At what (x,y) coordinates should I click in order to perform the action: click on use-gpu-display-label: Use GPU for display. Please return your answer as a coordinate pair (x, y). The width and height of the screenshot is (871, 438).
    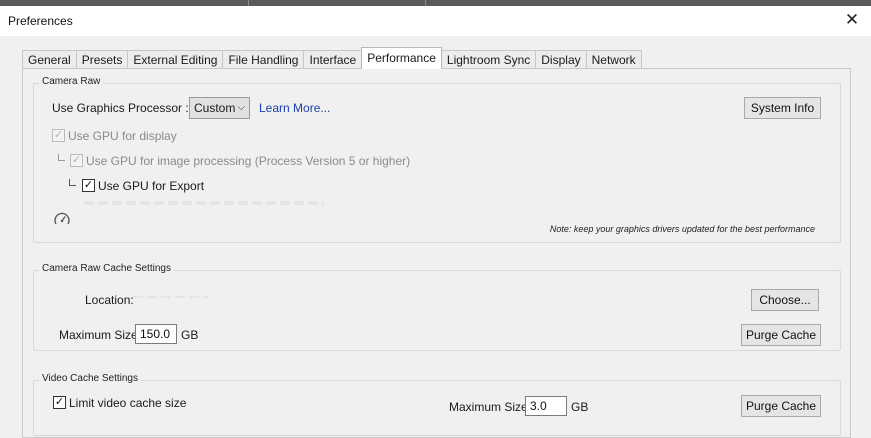
    Looking at the image, I should click on (122, 136).